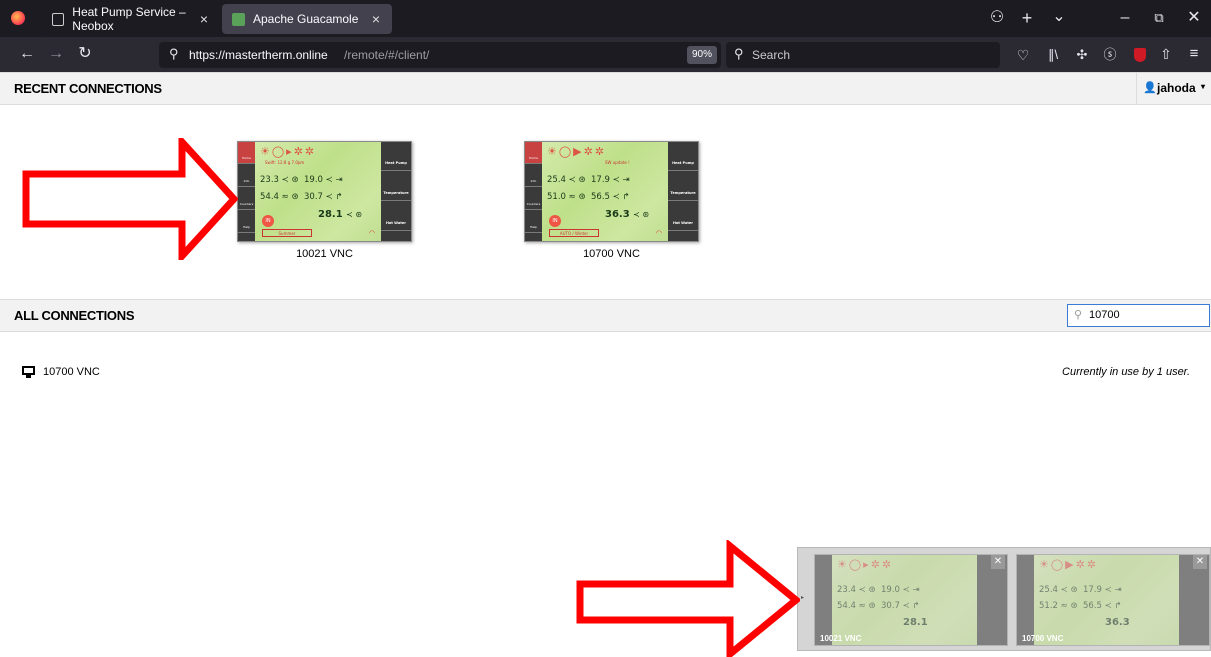 The height and width of the screenshot is (657, 1211). What do you see at coordinates (1194, 18) in the screenshot?
I see `close-window-icon: ✕` at bounding box center [1194, 18].